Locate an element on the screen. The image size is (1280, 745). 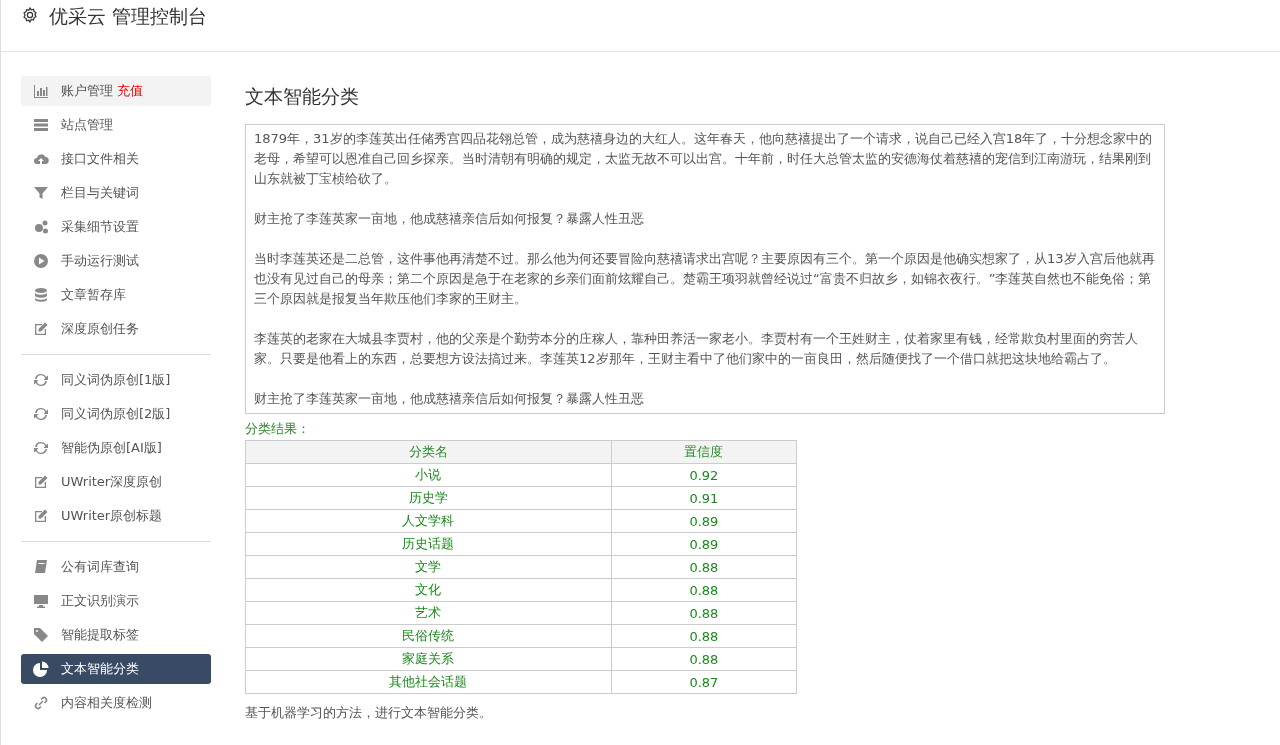
table-cell: 文化 is located at coordinates (428, 590).